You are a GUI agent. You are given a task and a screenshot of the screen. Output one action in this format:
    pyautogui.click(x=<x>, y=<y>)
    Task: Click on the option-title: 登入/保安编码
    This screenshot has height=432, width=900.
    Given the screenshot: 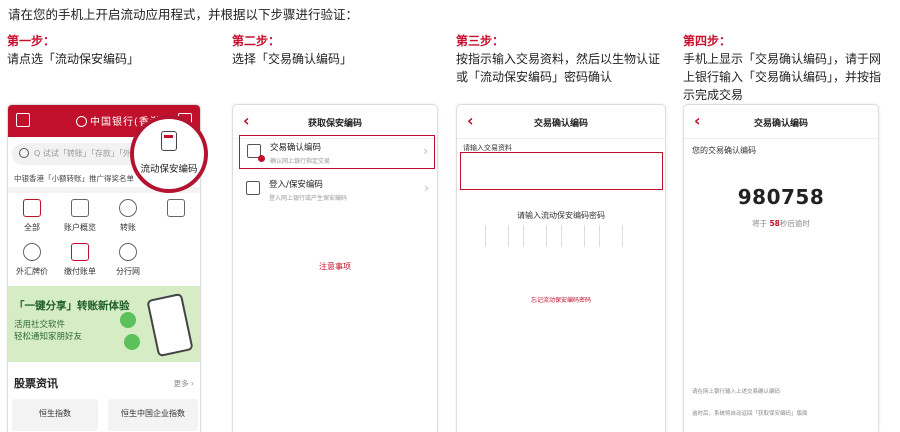 What is the action you would take?
    pyautogui.click(x=296, y=185)
    